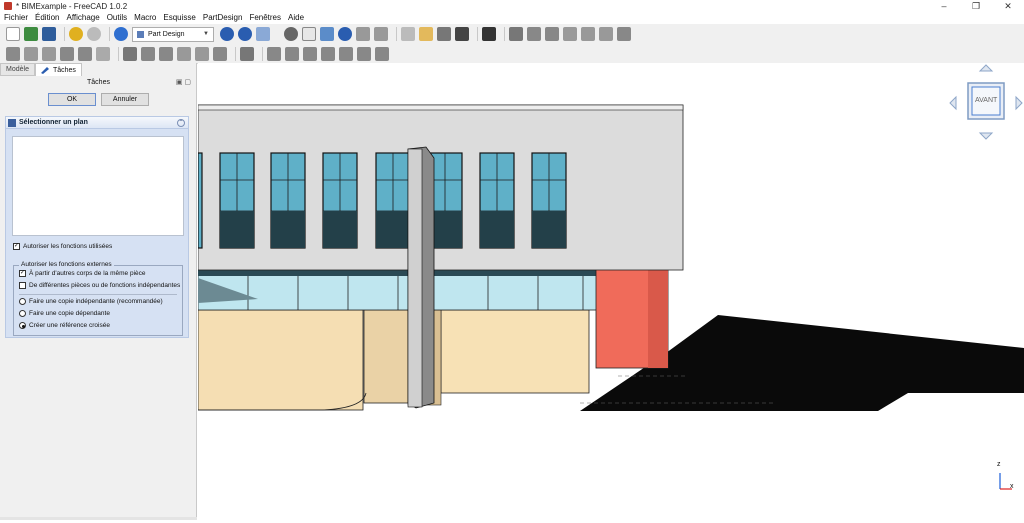 This screenshot has width=1024, height=523. Describe the element at coordinates (408, 34) in the screenshot. I see `part-icon` at that location.